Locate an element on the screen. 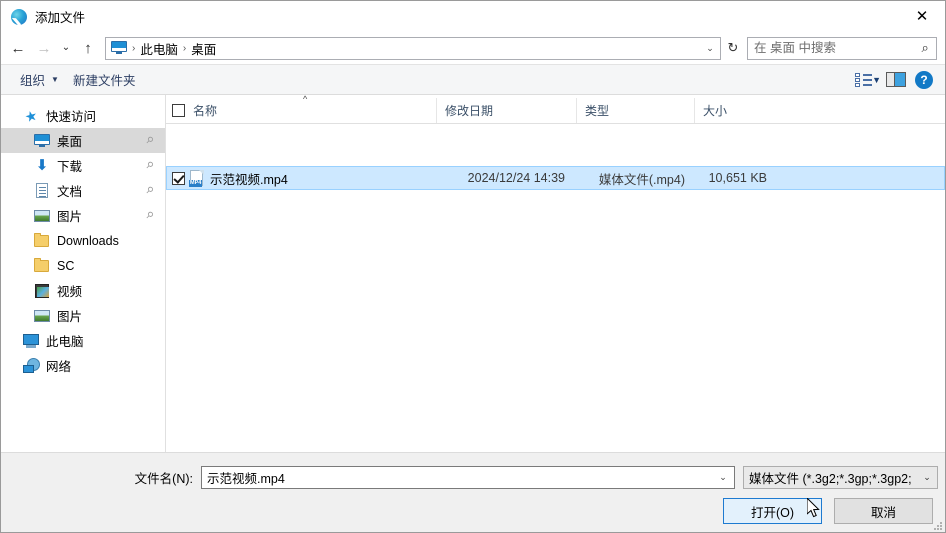  navigation-bar: ← → ⌄ ↑ › 此电脑 › 桌面 ⌄ ↻ ⌕ is located at coordinates (473, 48).